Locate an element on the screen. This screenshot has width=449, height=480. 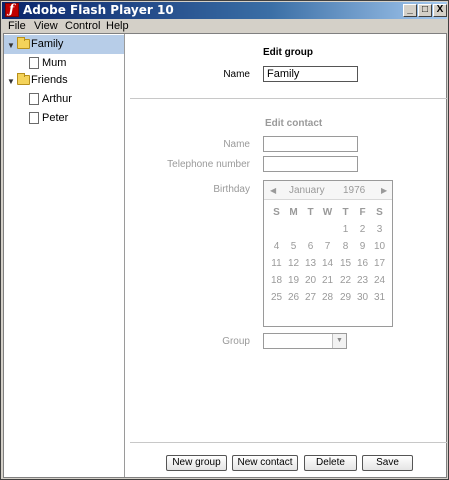
menu-help: Help is located at coordinates (117, 26).